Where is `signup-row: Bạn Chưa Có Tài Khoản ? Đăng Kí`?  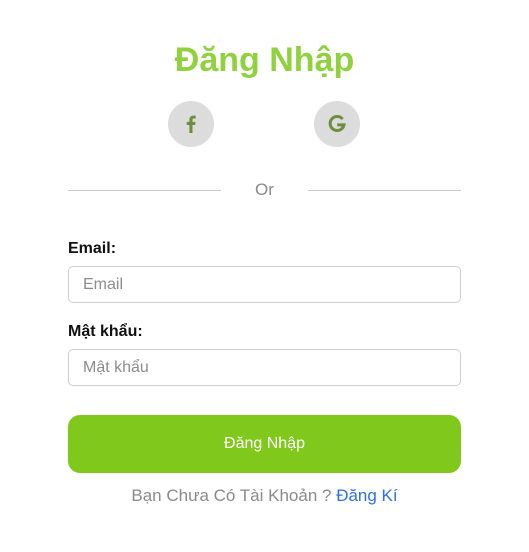
signup-row: Bạn Chưa Có Tài Khoản ? Đăng Kí is located at coordinates (264, 496).